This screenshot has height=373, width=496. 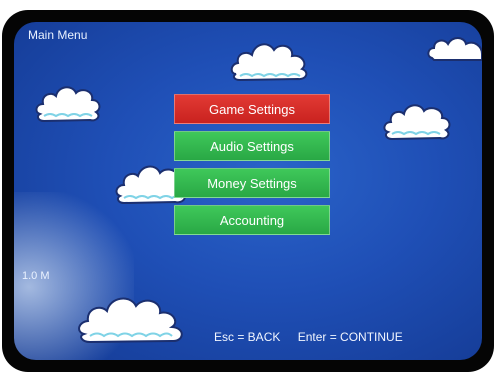 I want to click on key-hints: Esc = BACK Enter = CONTINUE, so click(x=315, y=337).